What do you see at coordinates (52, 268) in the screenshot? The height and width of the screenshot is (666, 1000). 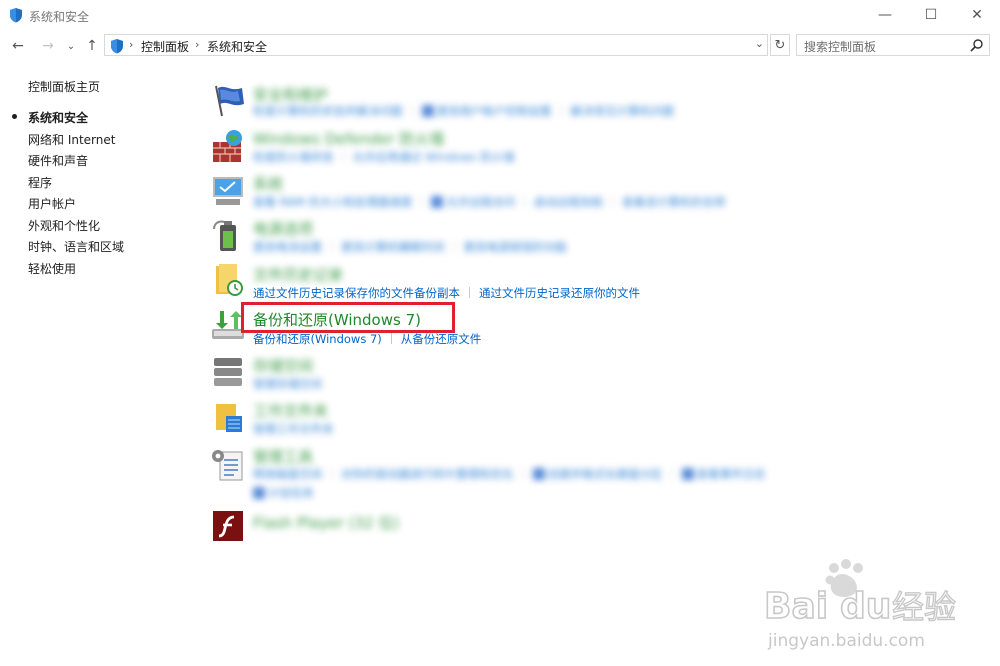 I see `sidebar-item-ease-of-access: 轻松使用` at bounding box center [52, 268].